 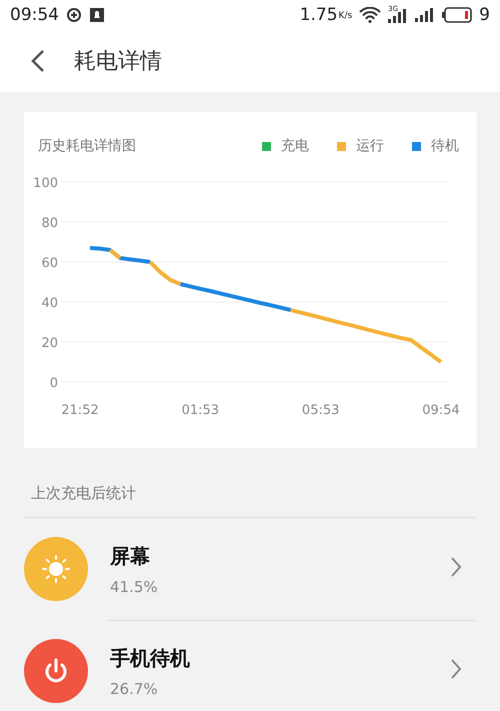 I want to click on section-title: 上次充电后统计, so click(x=250, y=483).